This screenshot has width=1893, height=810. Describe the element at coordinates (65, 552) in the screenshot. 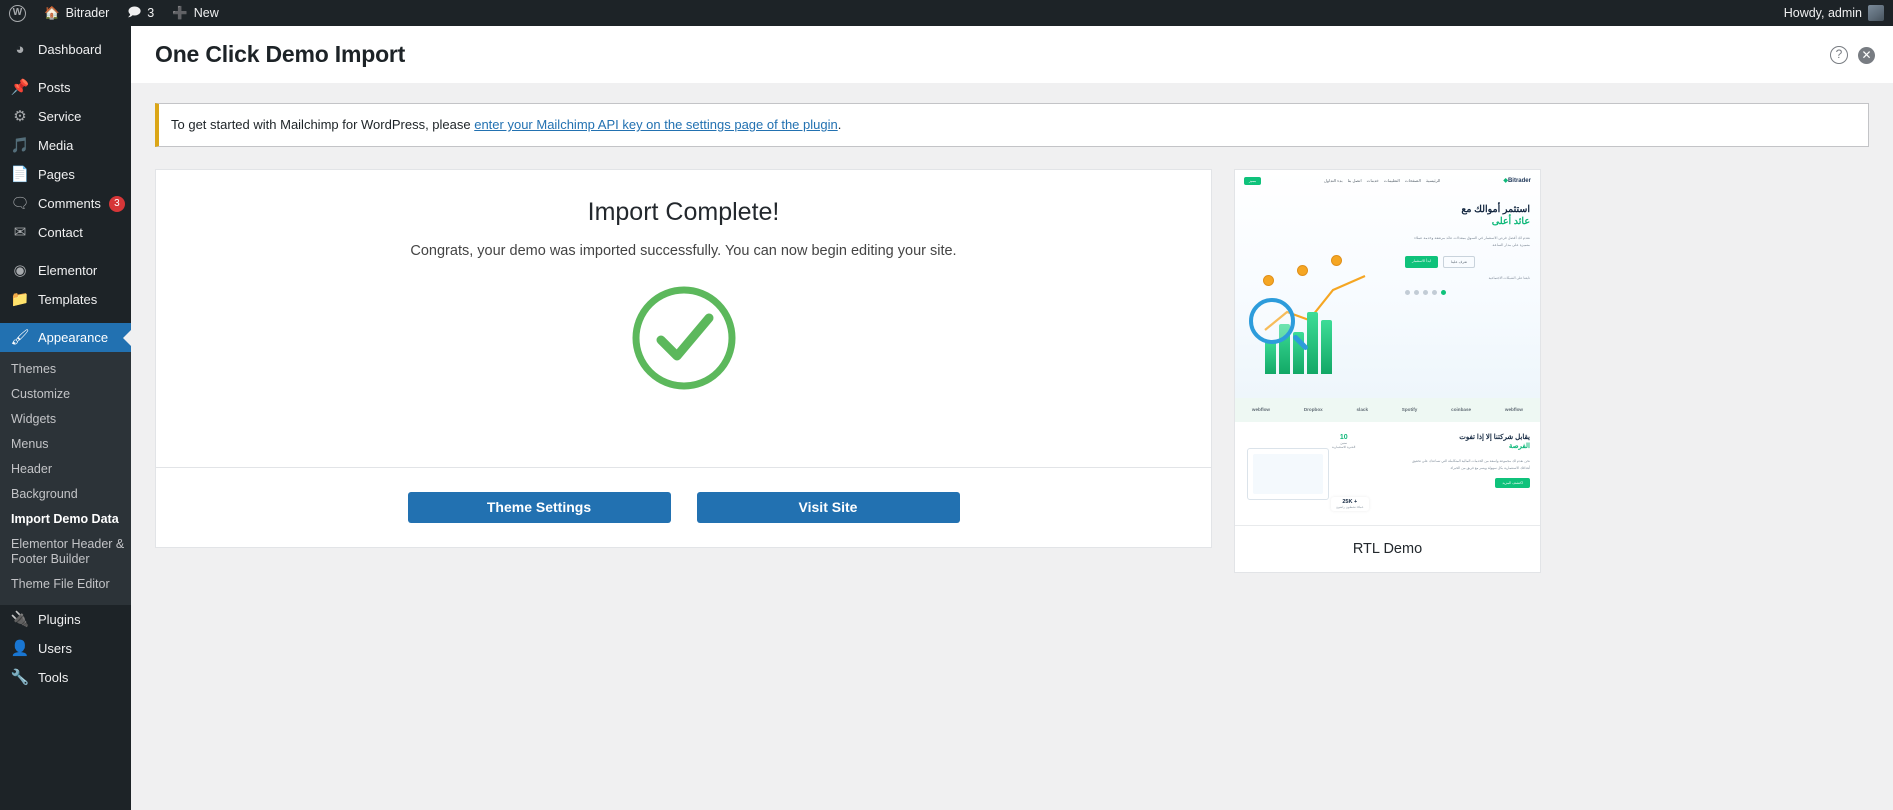

I see `submenu-item-elementor-header-footer-builder: Elementor Header & Footer Builder` at that location.